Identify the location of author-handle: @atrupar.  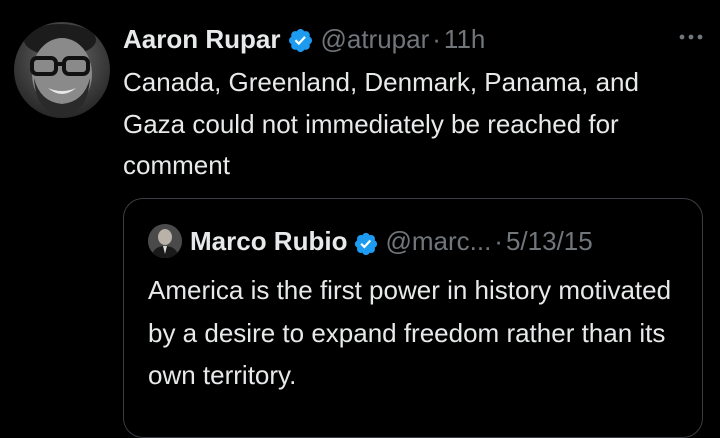
(374, 39).